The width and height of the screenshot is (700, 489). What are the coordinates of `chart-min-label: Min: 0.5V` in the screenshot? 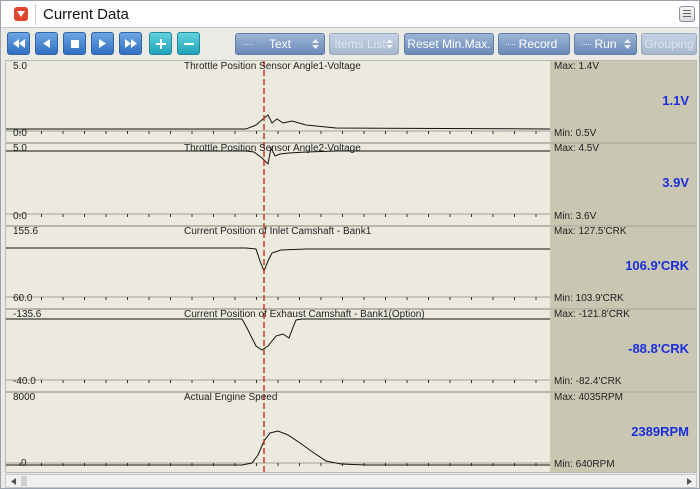 It's located at (575, 133).